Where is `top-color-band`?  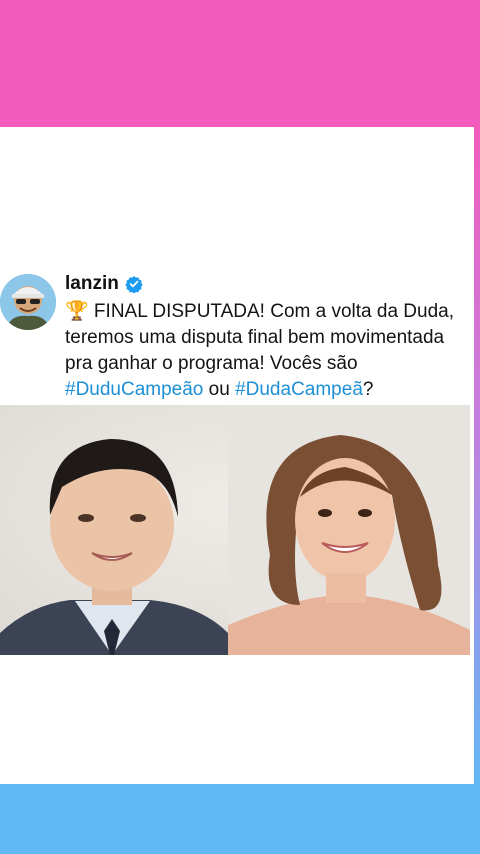
top-color-band is located at coordinates (240, 63).